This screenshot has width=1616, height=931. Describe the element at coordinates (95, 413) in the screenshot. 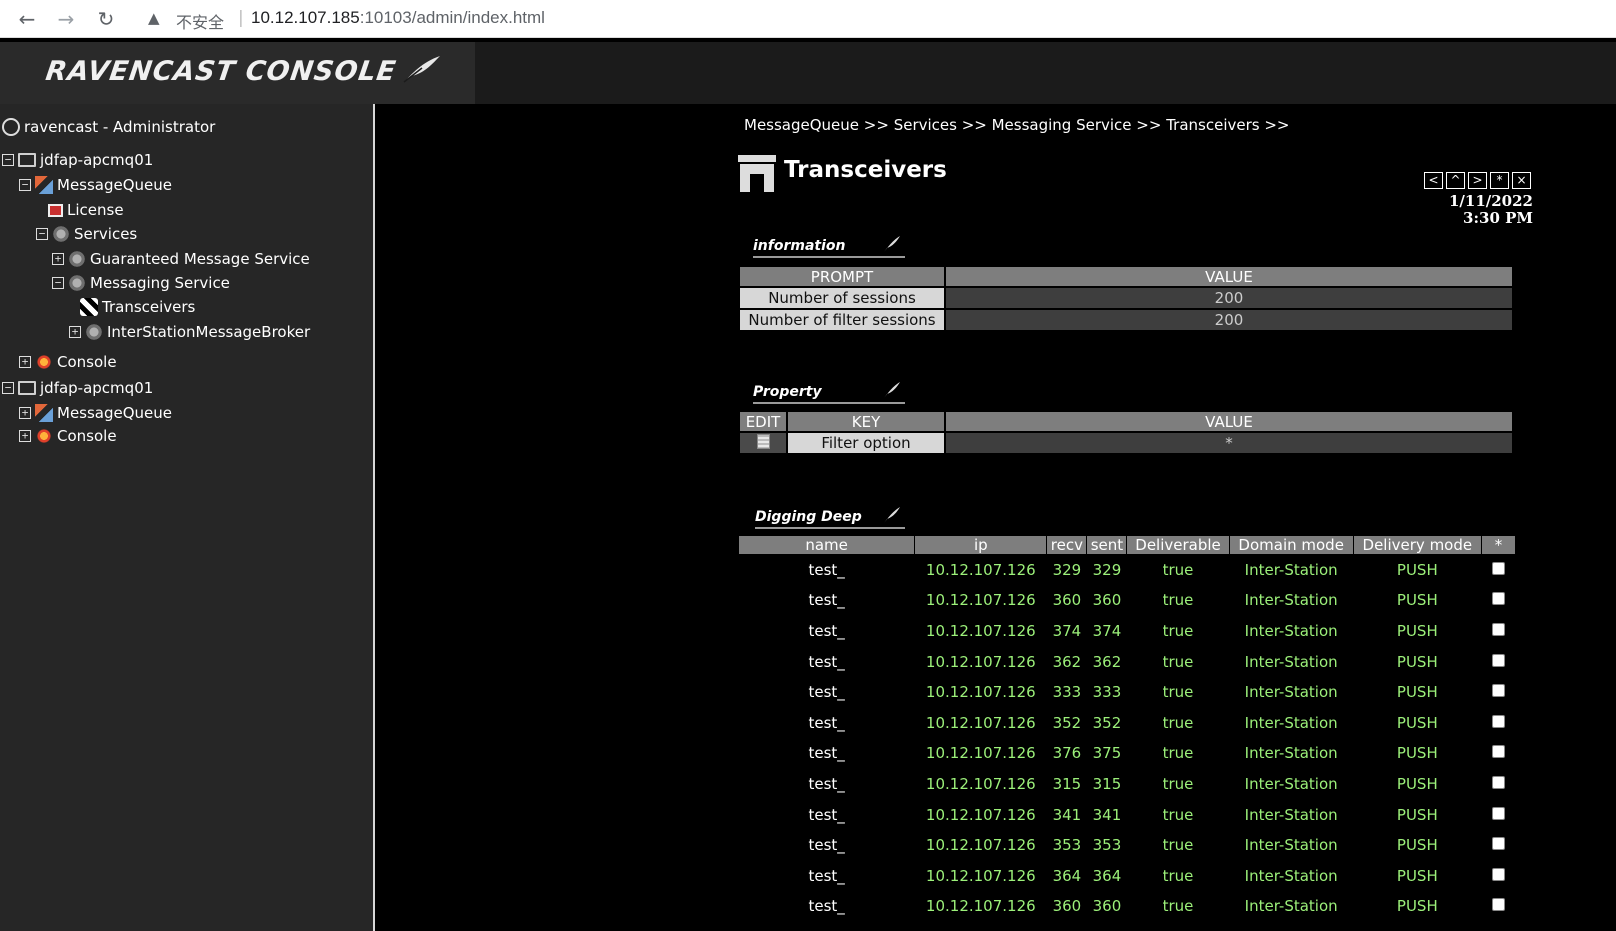

I see `sidebar-item-messagequeue: + MessageQueue` at that location.